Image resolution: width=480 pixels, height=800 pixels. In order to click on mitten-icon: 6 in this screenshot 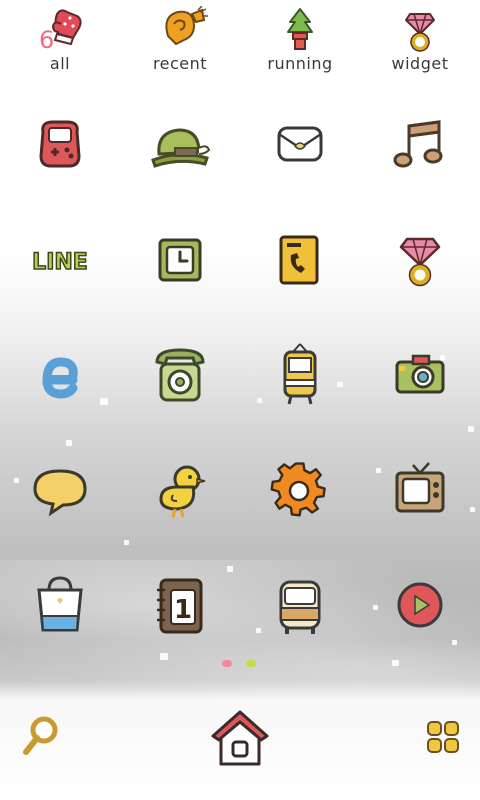, I will do `click(60, 30)`.